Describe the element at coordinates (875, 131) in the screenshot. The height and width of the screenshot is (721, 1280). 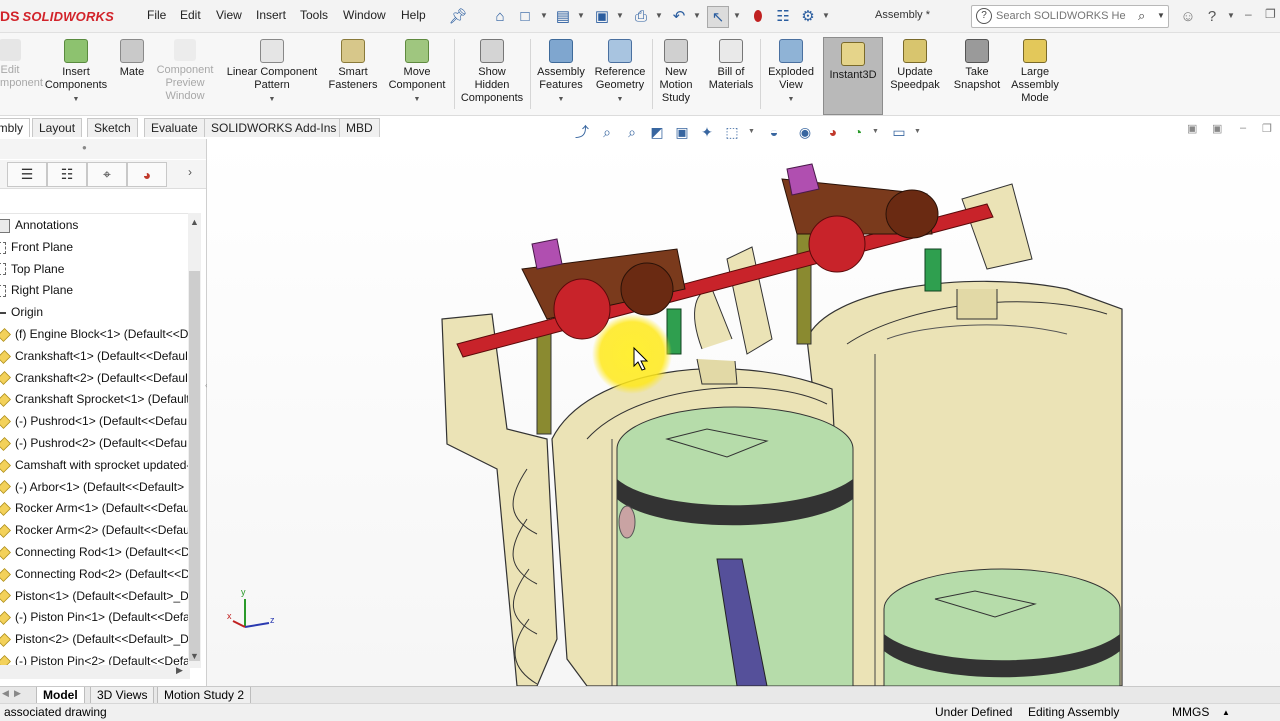
I see `scene-dropdown-icon: ▼` at that location.